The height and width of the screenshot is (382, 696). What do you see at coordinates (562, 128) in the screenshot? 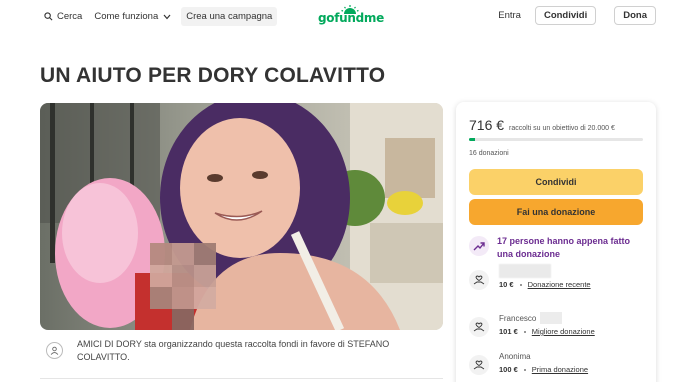
I see `goal-text: raccolti su un obiettivo di 20.000 €` at bounding box center [562, 128].